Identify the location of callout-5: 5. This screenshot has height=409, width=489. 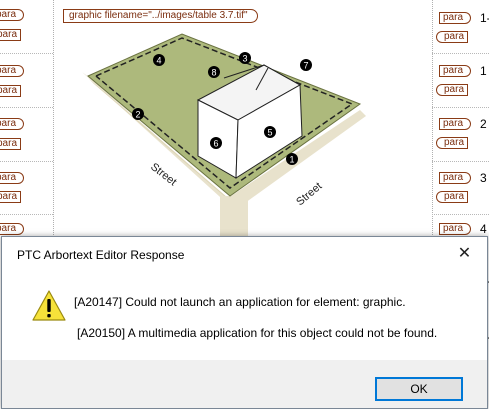
(270, 132).